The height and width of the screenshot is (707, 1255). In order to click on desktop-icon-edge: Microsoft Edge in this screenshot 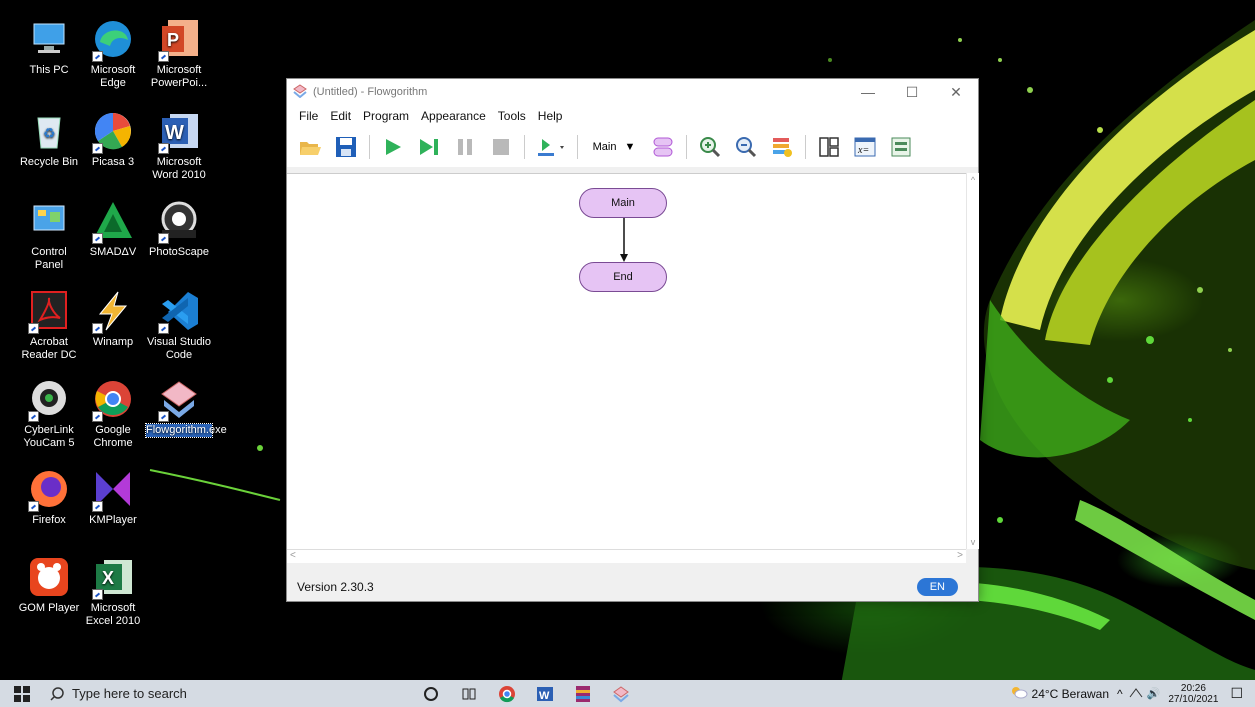, I will do `click(113, 54)`.